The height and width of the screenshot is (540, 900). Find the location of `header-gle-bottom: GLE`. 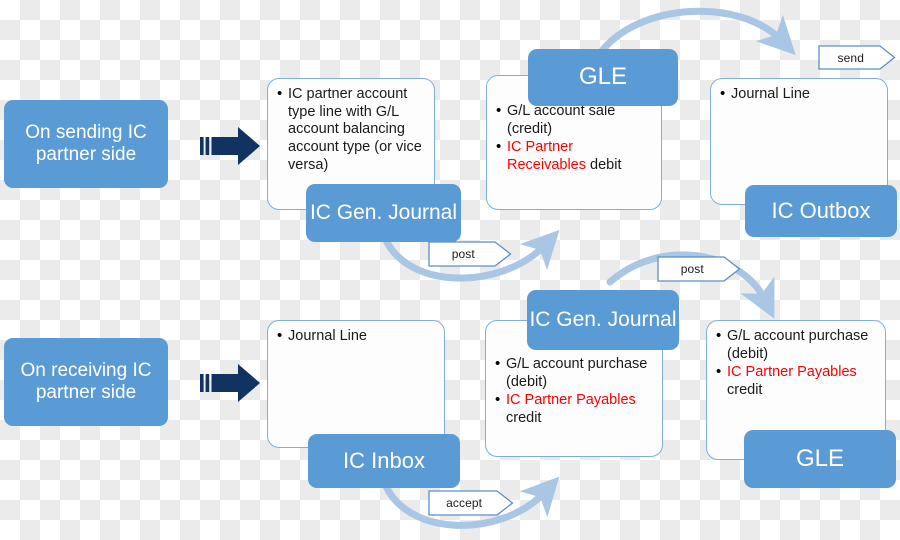

header-gle-bottom: GLE is located at coordinates (820, 459).